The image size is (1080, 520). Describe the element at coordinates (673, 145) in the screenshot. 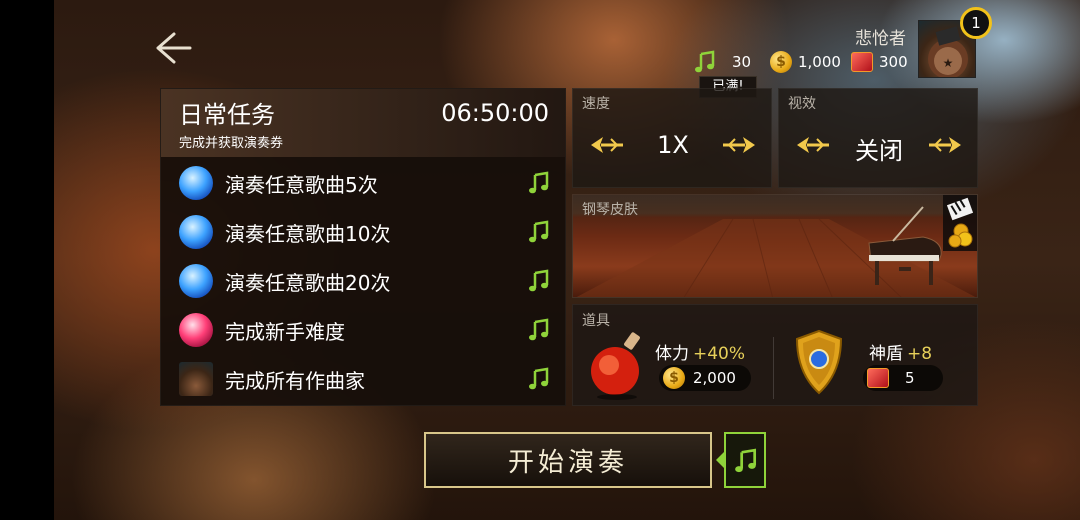

I see `speed-value: 1X` at that location.